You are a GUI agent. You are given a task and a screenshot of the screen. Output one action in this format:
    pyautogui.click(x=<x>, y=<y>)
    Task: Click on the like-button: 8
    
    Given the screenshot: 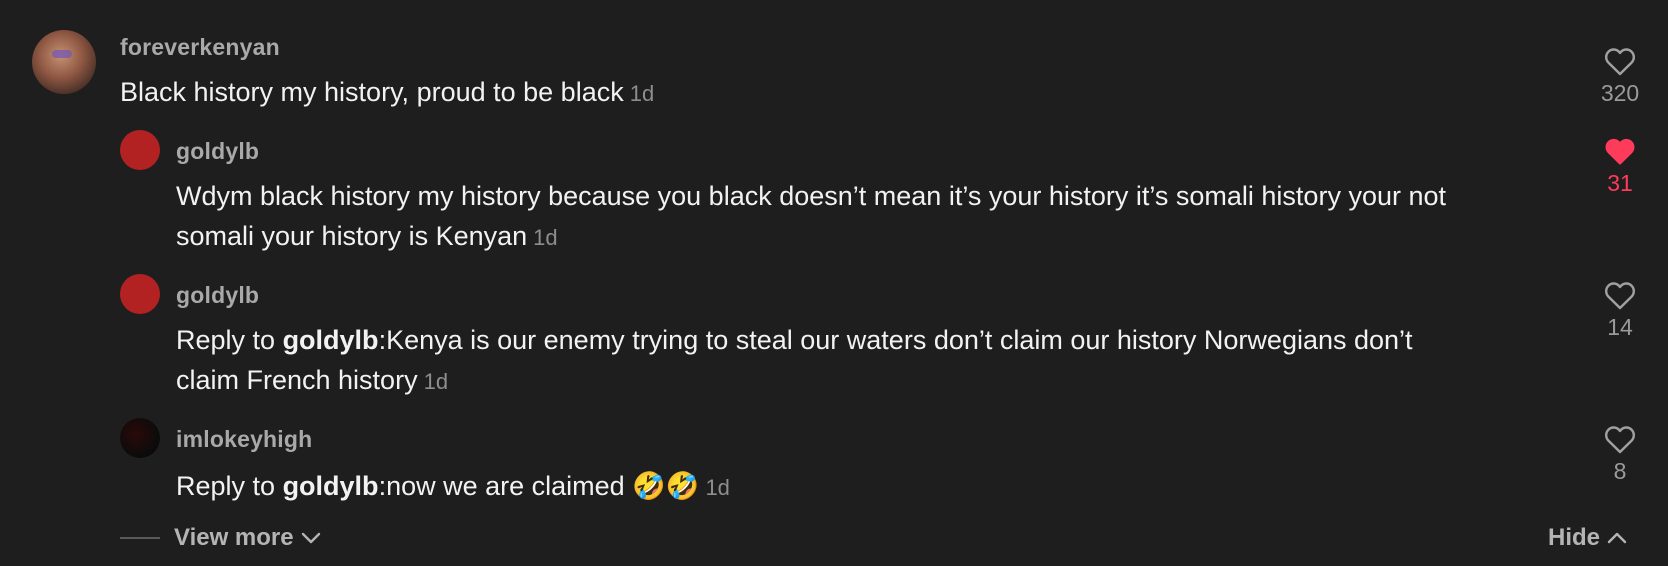 What is the action you would take?
    pyautogui.click(x=1620, y=454)
    